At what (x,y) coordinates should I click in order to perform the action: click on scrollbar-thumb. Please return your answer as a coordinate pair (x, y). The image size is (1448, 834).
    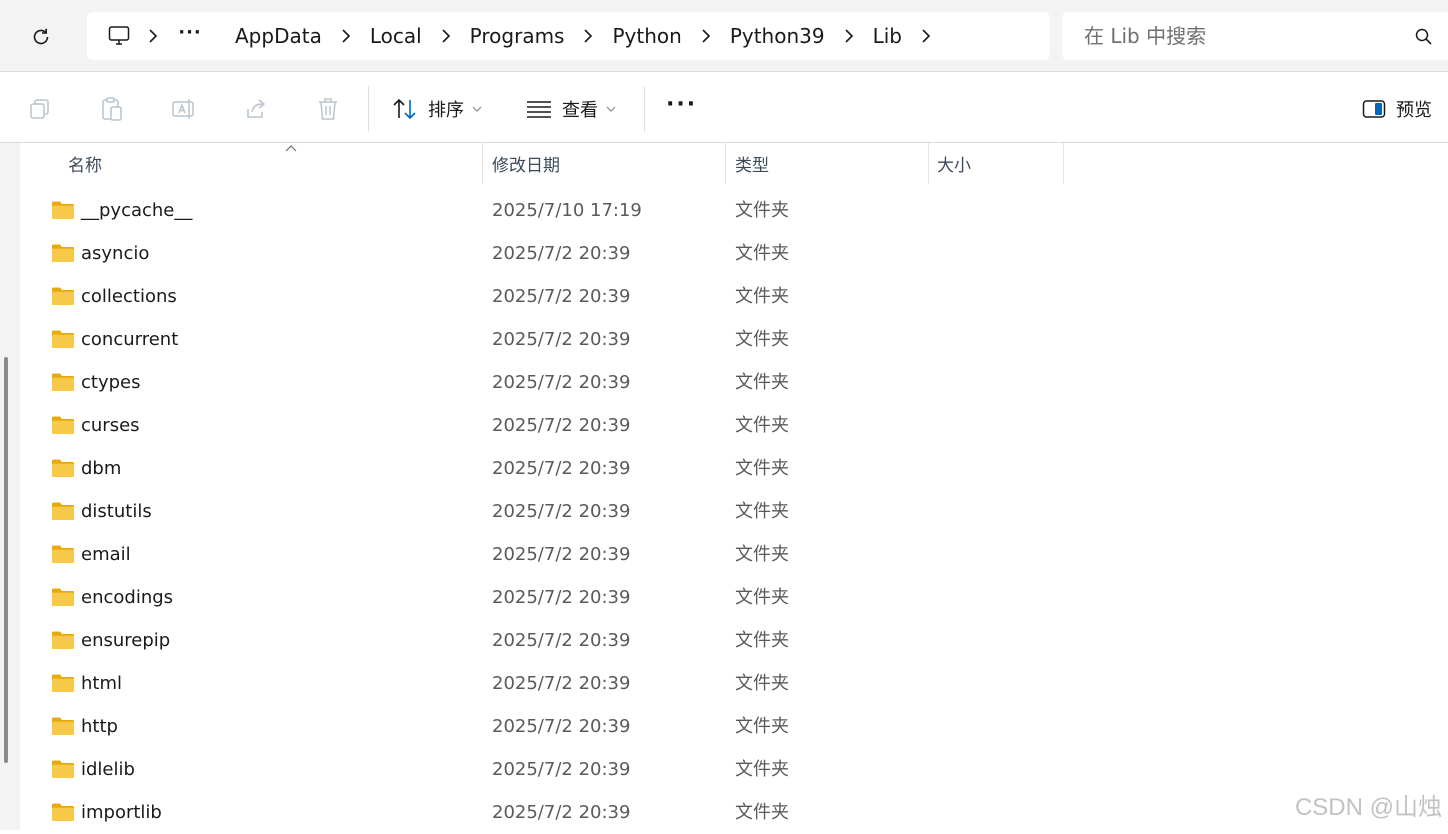
    Looking at the image, I should click on (6, 560).